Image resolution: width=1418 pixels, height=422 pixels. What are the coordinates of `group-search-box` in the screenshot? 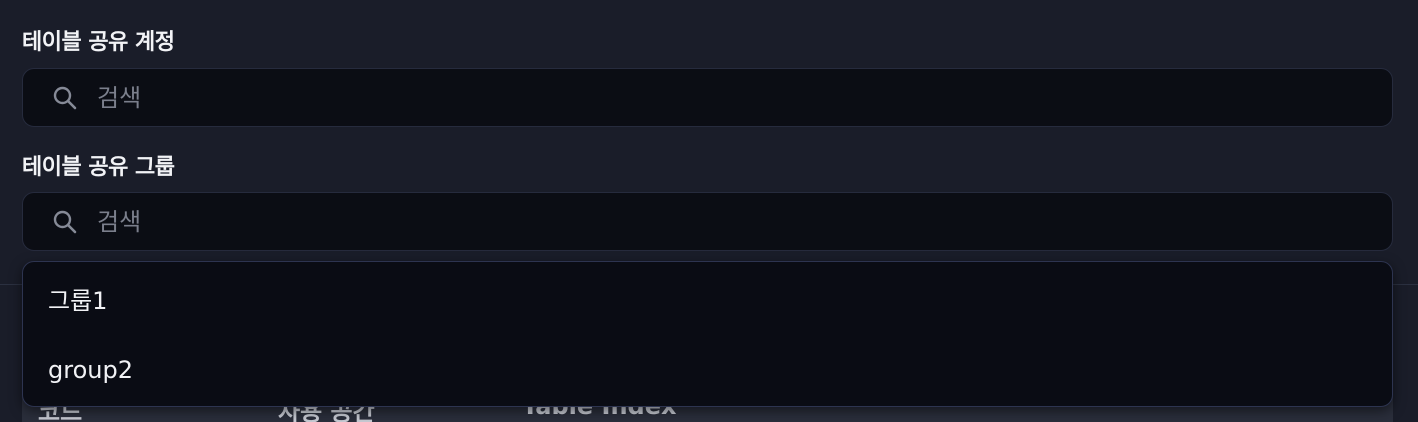 It's located at (707, 221).